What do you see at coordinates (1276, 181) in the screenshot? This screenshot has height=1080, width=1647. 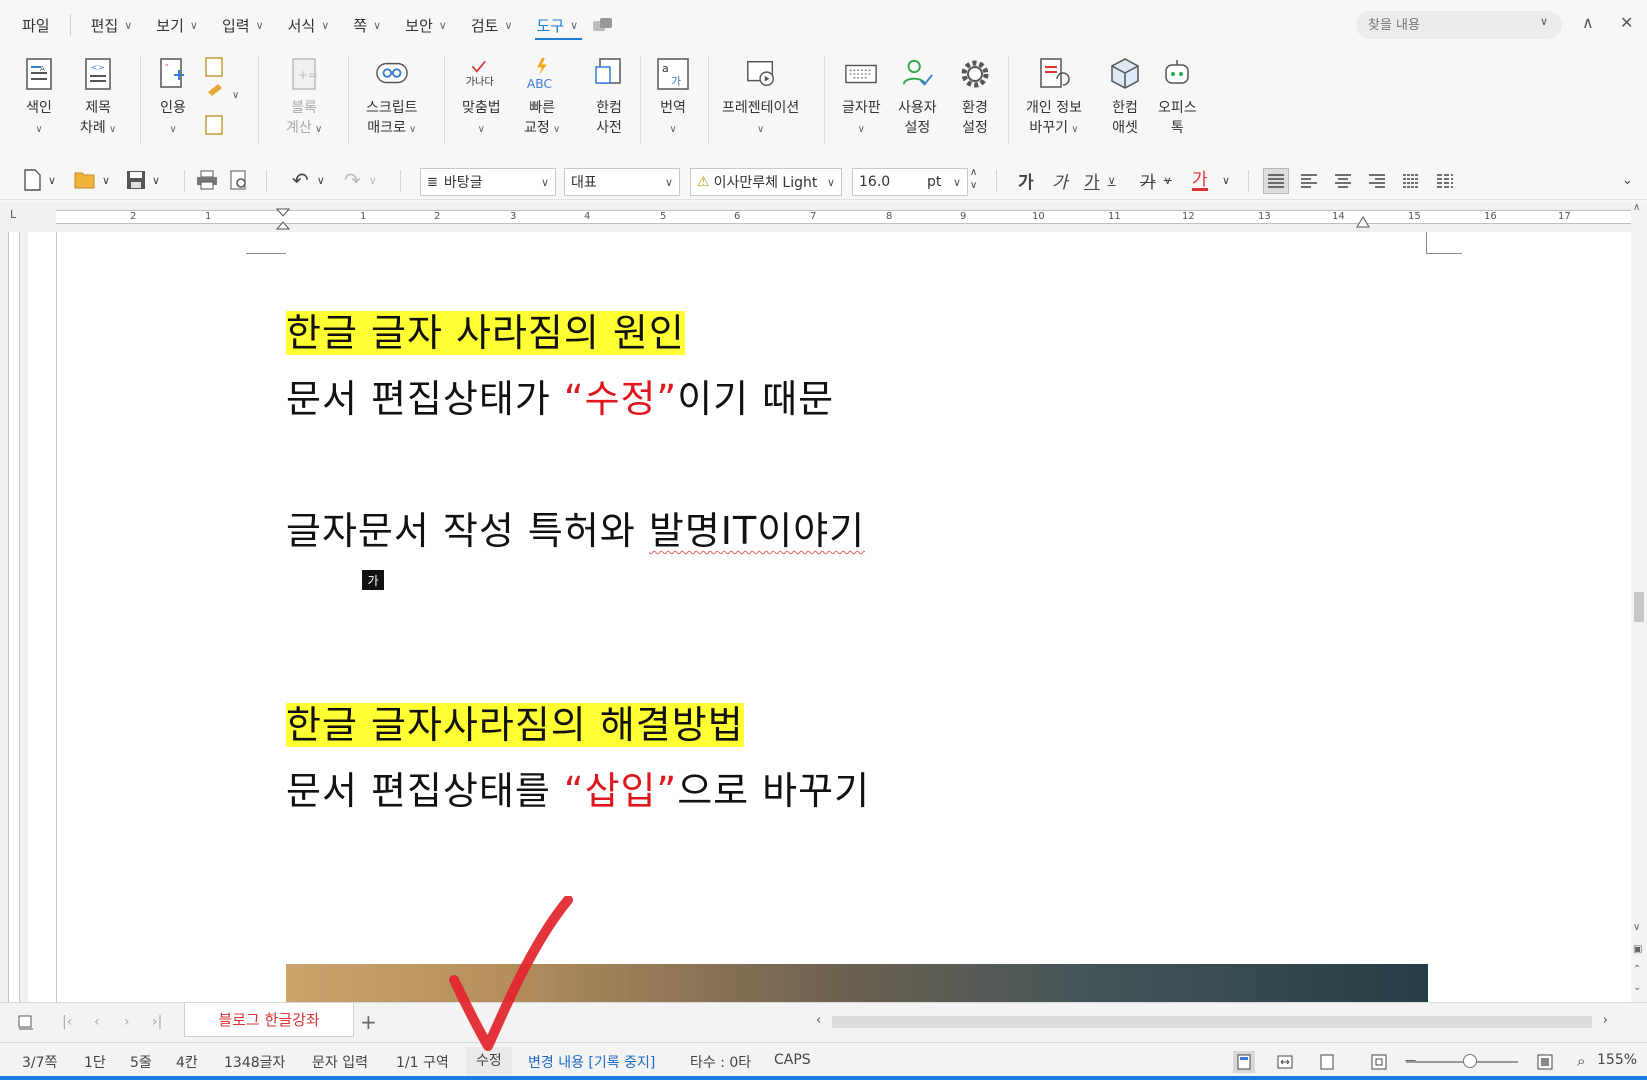 I see `align-justify-button` at bounding box center [1276, 181].